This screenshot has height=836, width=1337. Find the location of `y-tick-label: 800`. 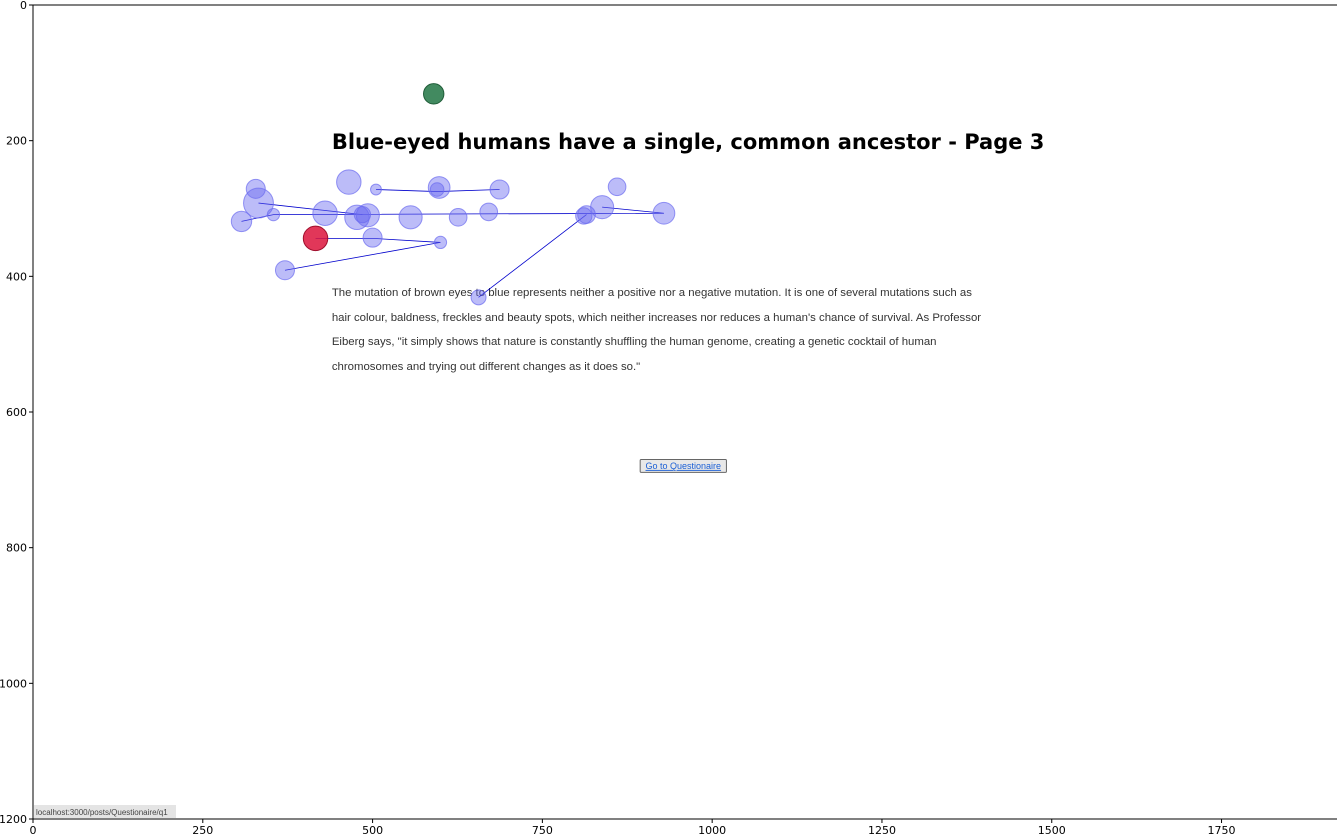

y-tick-label: 800 is located at coordinates (16, 548).